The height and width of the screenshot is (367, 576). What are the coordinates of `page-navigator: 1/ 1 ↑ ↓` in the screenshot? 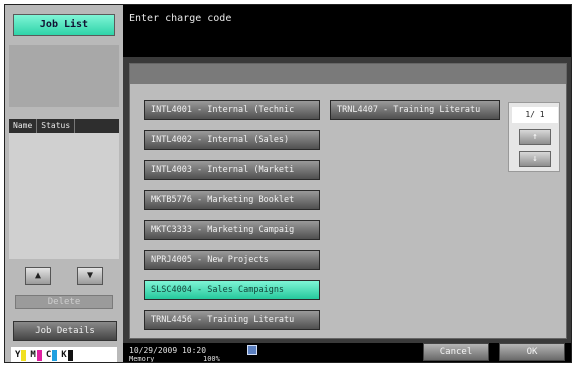 It's located at (534, 137).